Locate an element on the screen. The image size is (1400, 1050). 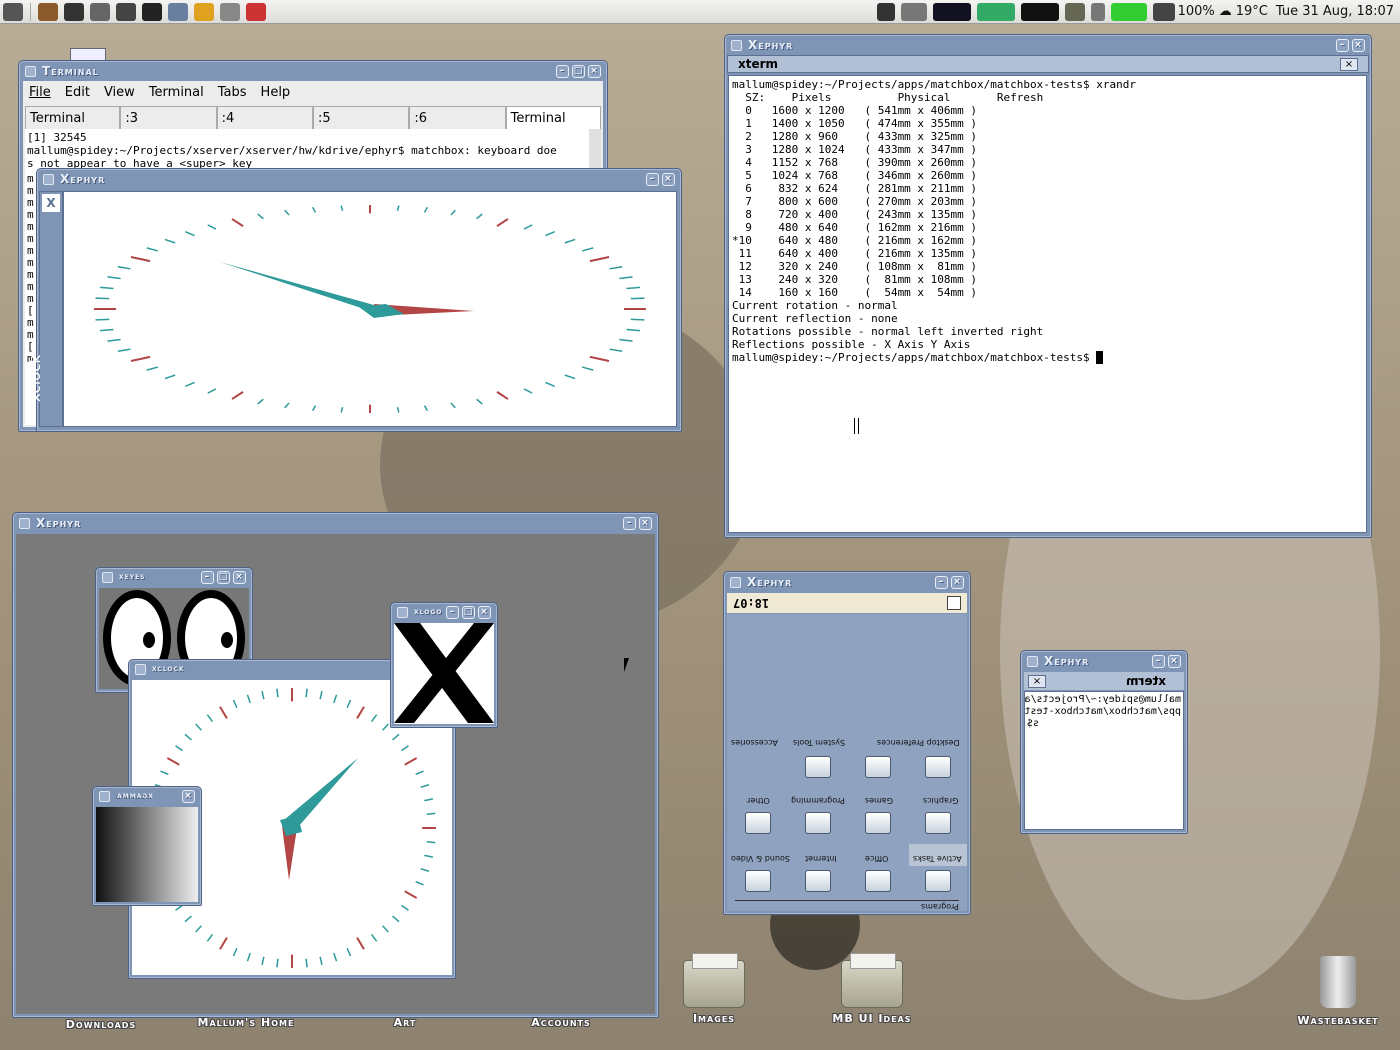
file-cabinet-icon is located at coordinates (48, 11).